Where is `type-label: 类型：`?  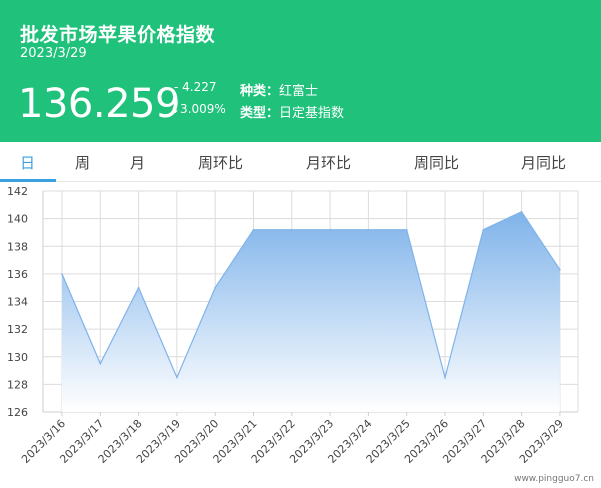
type-label: 类型： is located at coordinates (260, 113).